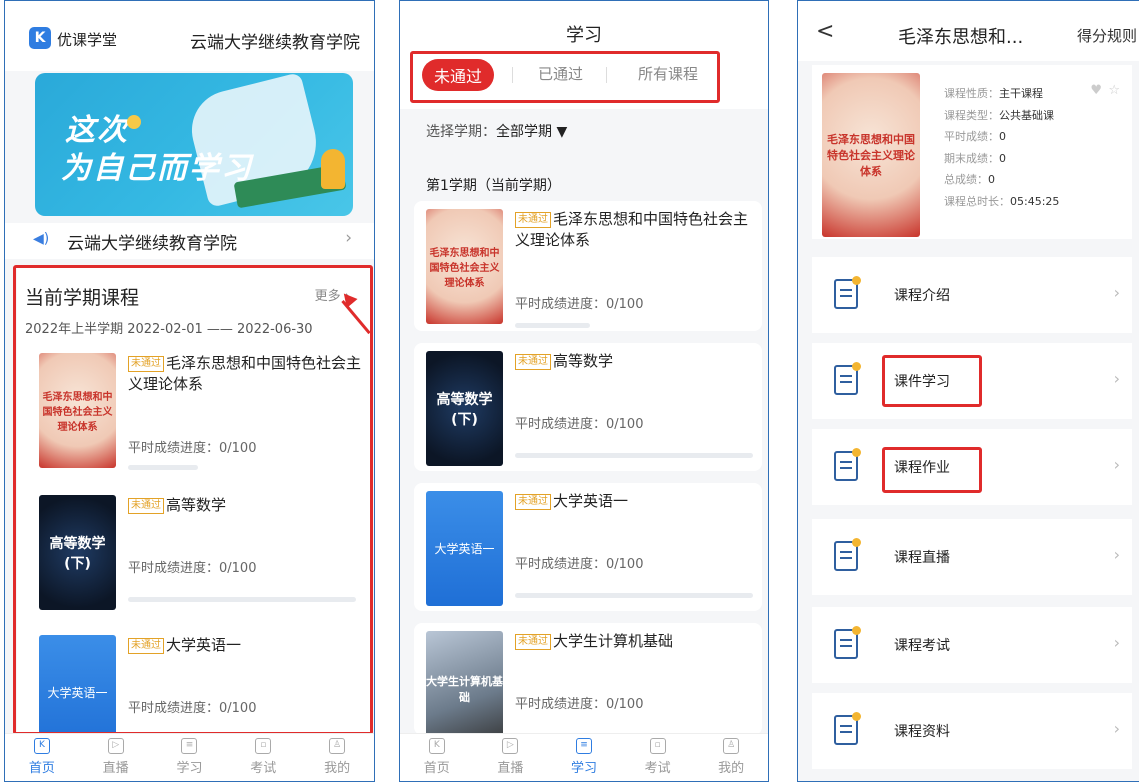 The image size is (1139, 782). What do you see at coordinates (606, 75) in the screenshot?
I see `tab-divider` at bounding box center [606, 75].